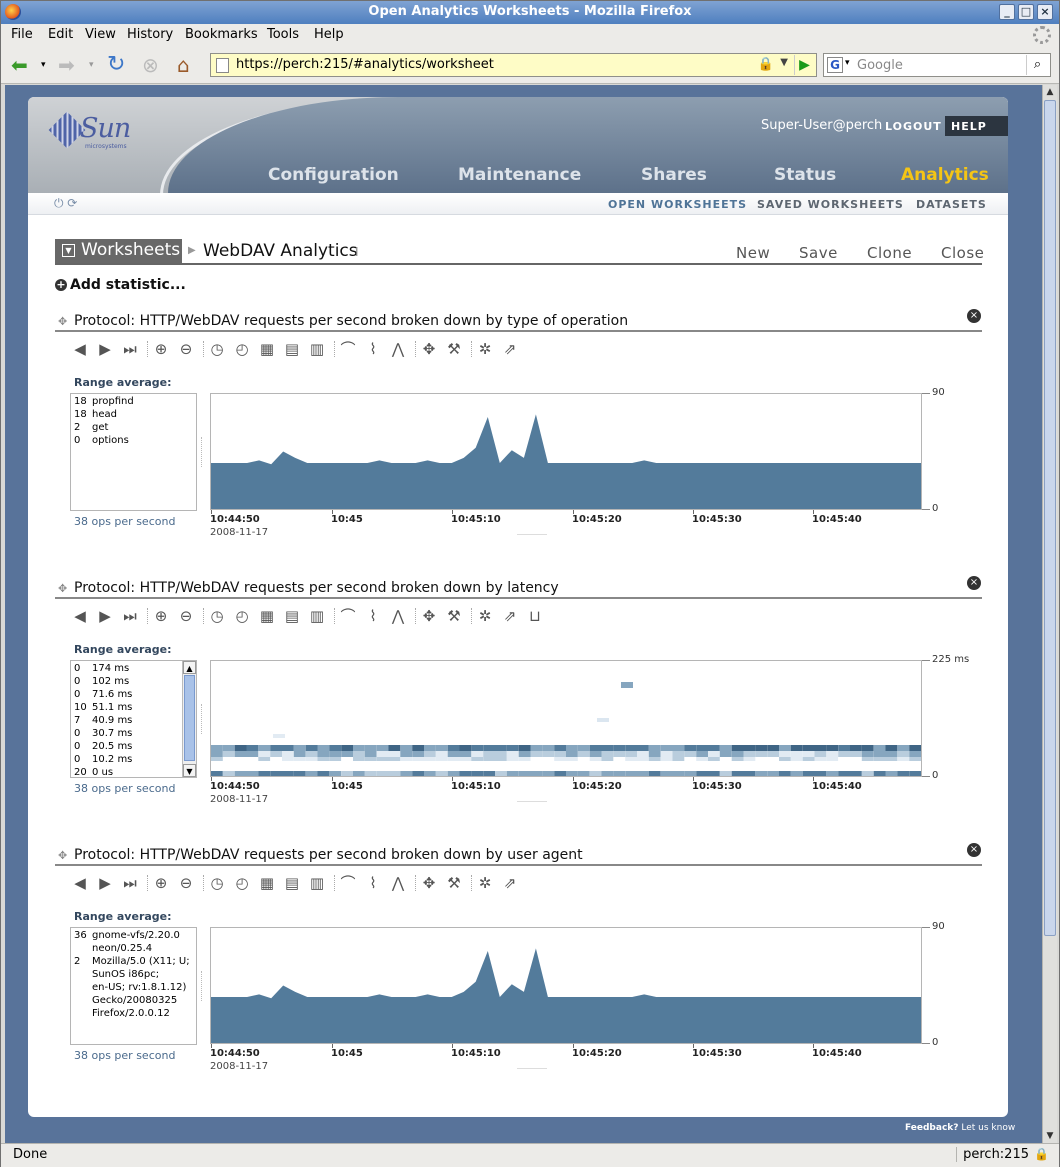 This screenshot has width=1060, height=1167. What do you see at coordinates (348, 349) in the screenshot?
I see `line-chart-icon: ⌒` at bounding box center [348, 349].